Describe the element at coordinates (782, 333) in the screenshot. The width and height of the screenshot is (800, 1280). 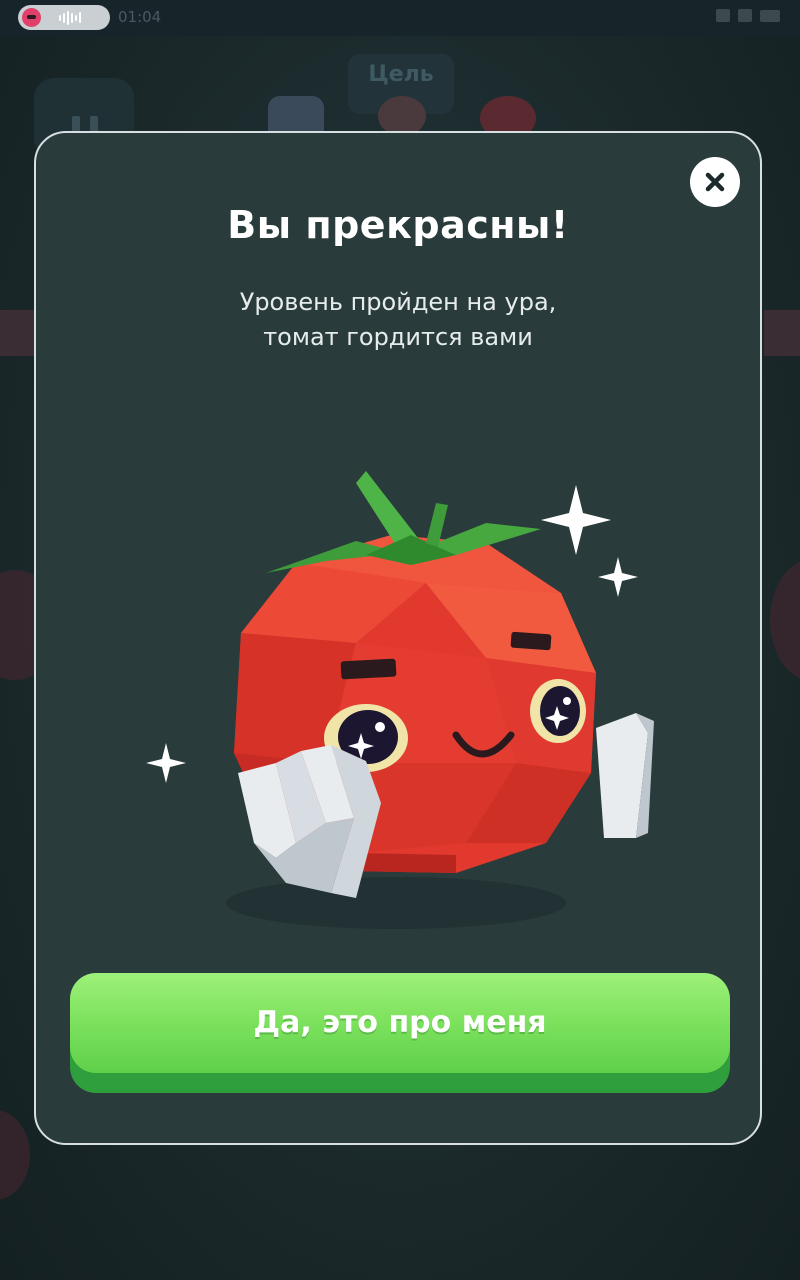
I see `shelf-right` at that location.